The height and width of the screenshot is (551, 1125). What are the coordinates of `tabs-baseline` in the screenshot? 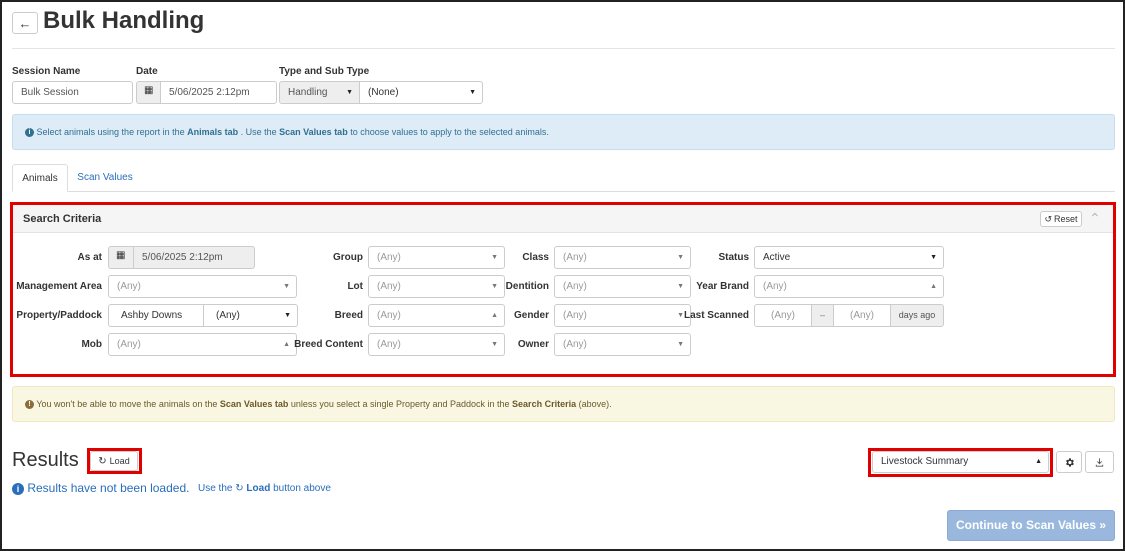 It's located at (563, 191).